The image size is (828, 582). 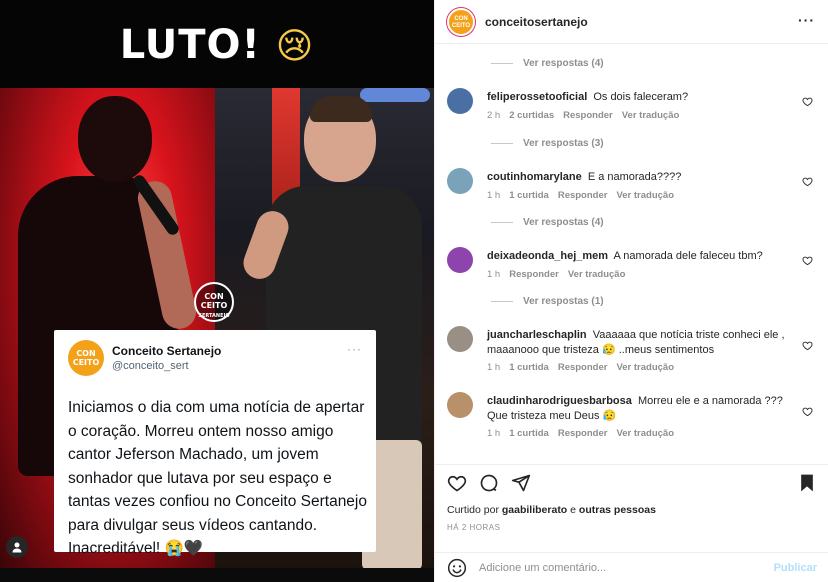 What do you see at coordinates (537, 335) in the screenshot?
I see `comment-username: juancharleschaplin` at bounding box center [537, 335].